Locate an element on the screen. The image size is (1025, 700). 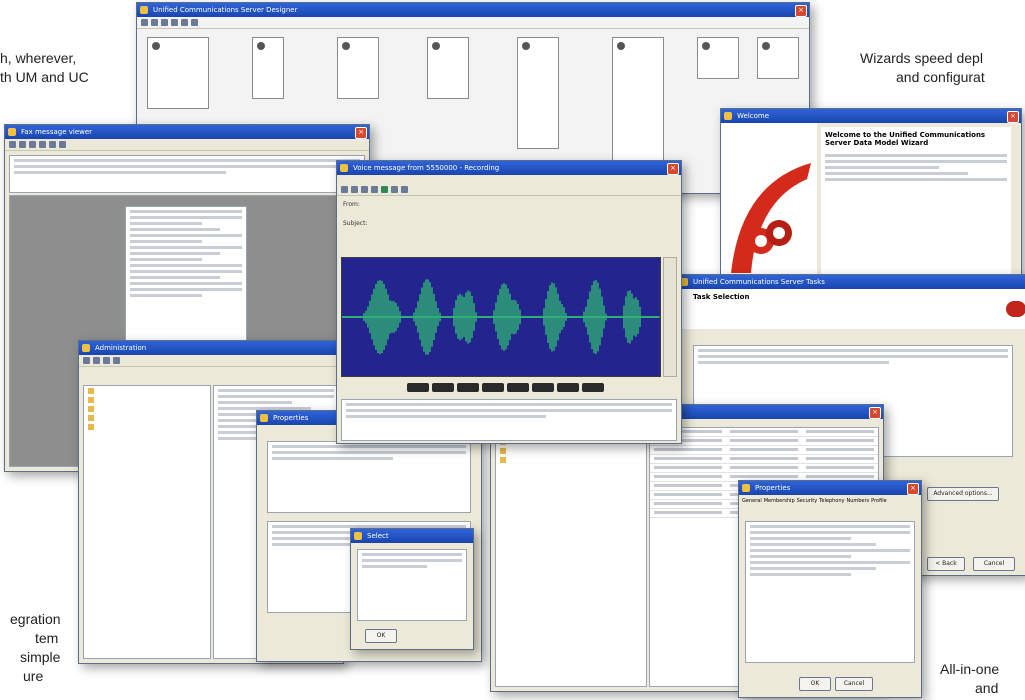
select-list is located at coordinates (412, 585).